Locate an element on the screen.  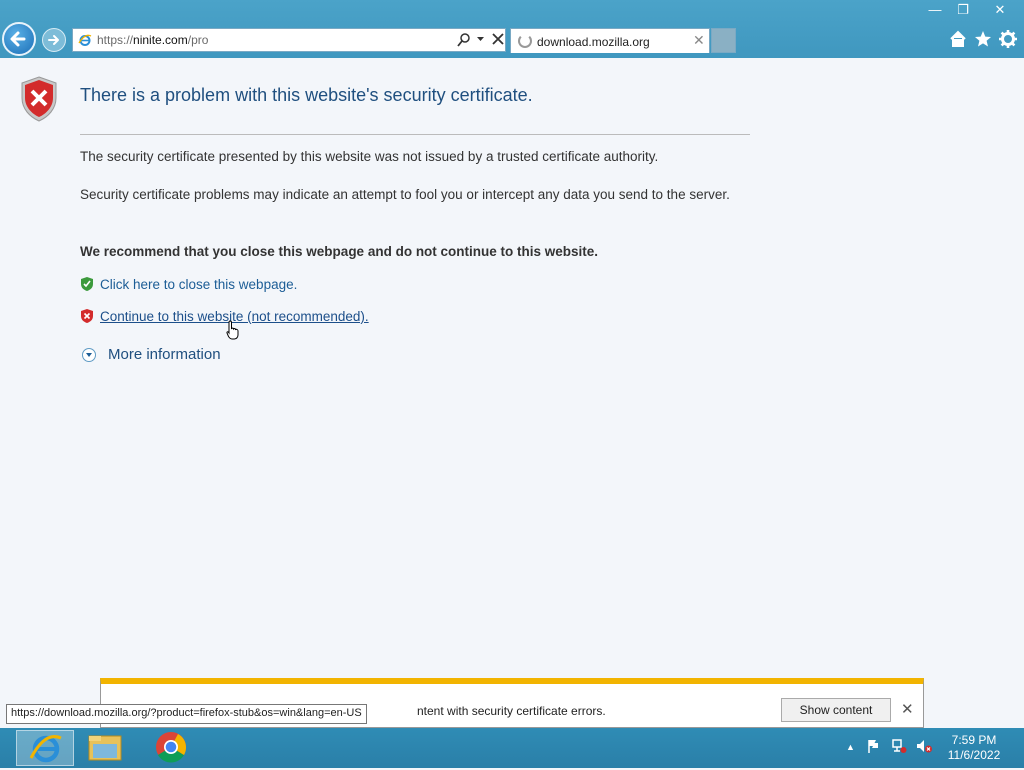
forward-arrow-icon is located at coordinates (53, 40).